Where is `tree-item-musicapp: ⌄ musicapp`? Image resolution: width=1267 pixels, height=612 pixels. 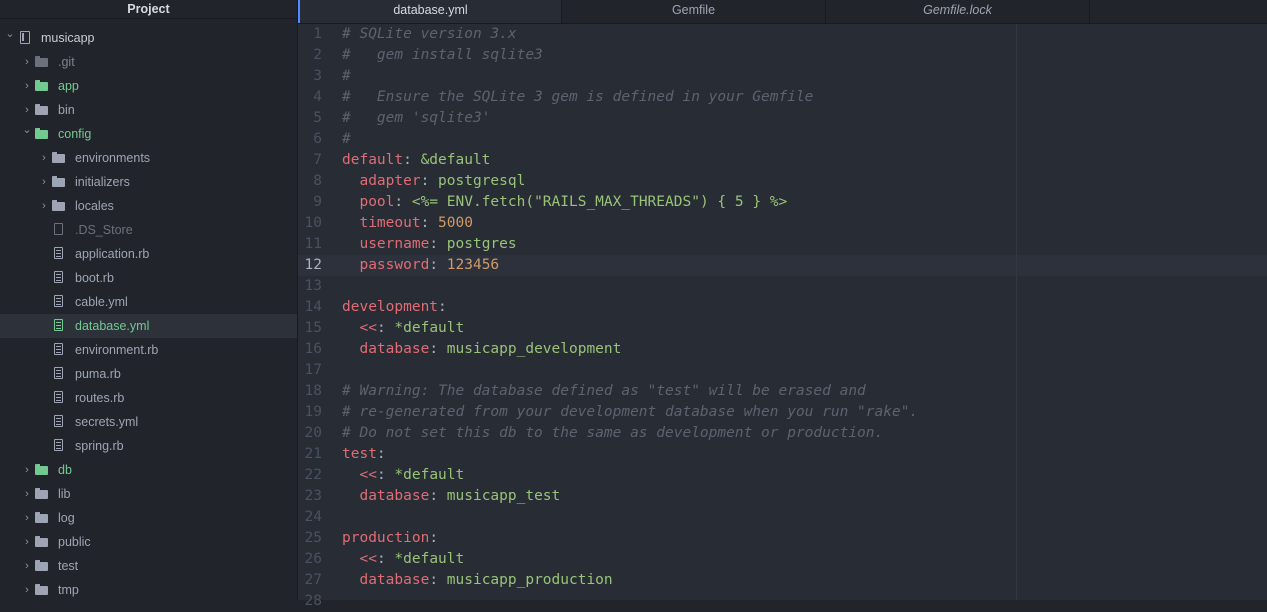
tree-item-musicapp: ⌄ musicapp is located at coordinates (148, 38).